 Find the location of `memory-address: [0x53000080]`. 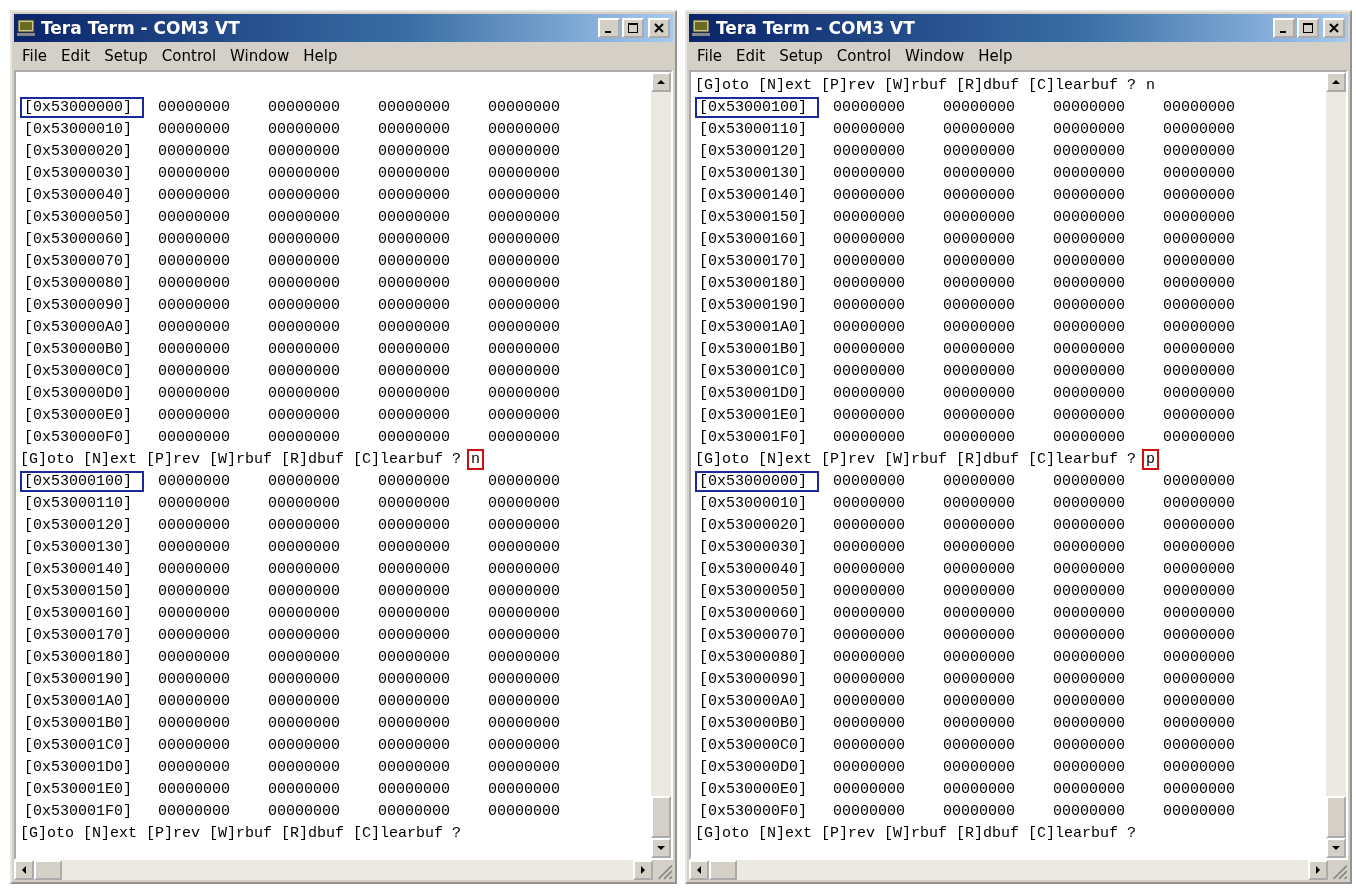

memory-address: [0x53000080] is located at coordinates (78, 283).